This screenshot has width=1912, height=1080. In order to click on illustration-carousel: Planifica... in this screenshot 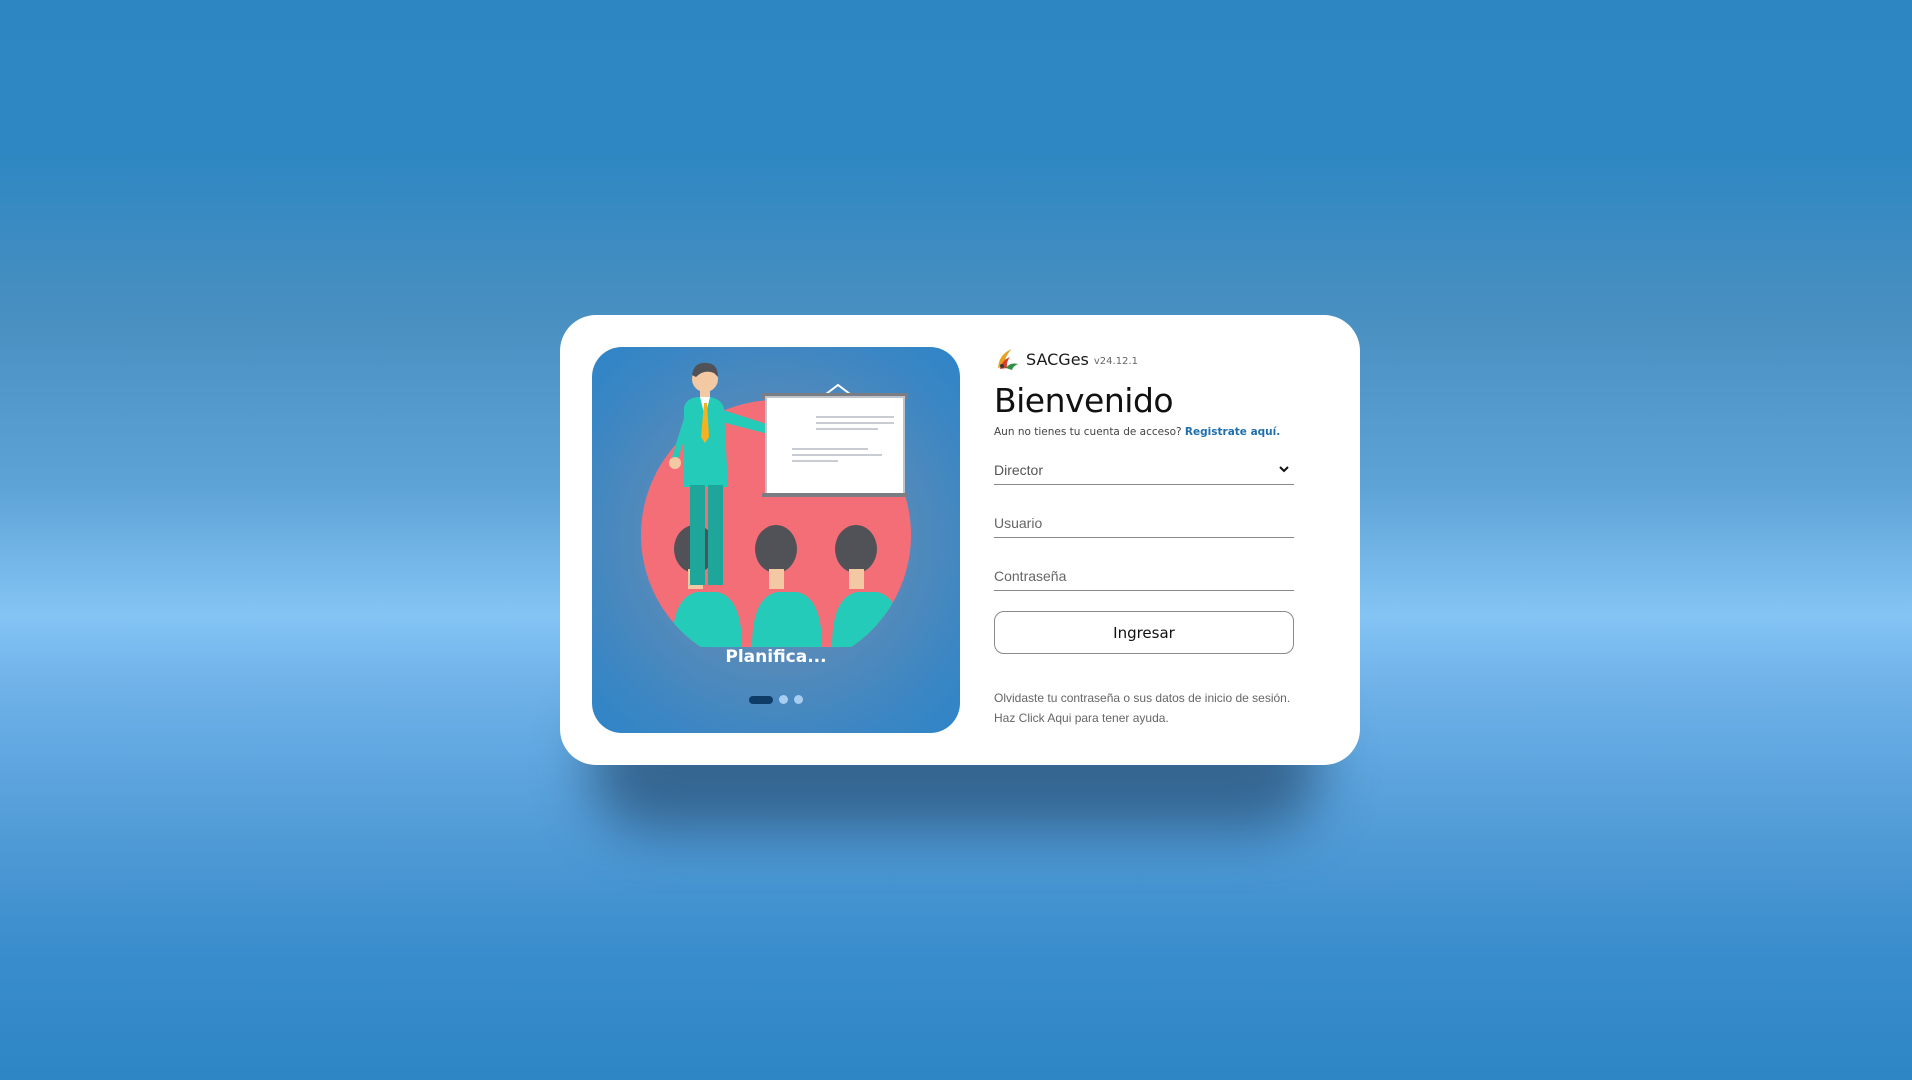, I will do `click(776, 540)`.